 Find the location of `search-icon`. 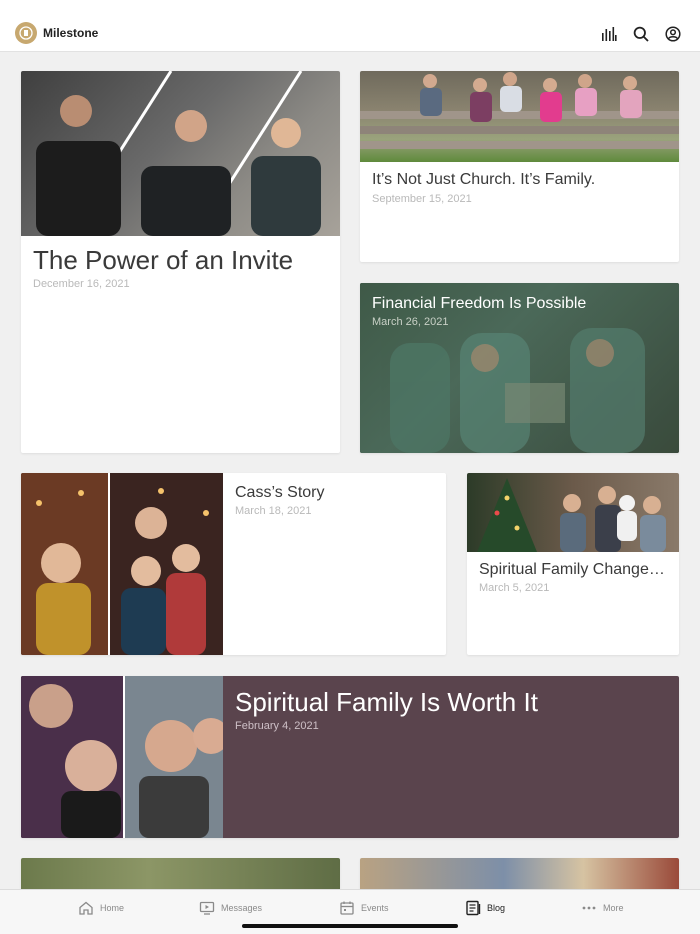

search-icon is located at coordinates (641, 34).